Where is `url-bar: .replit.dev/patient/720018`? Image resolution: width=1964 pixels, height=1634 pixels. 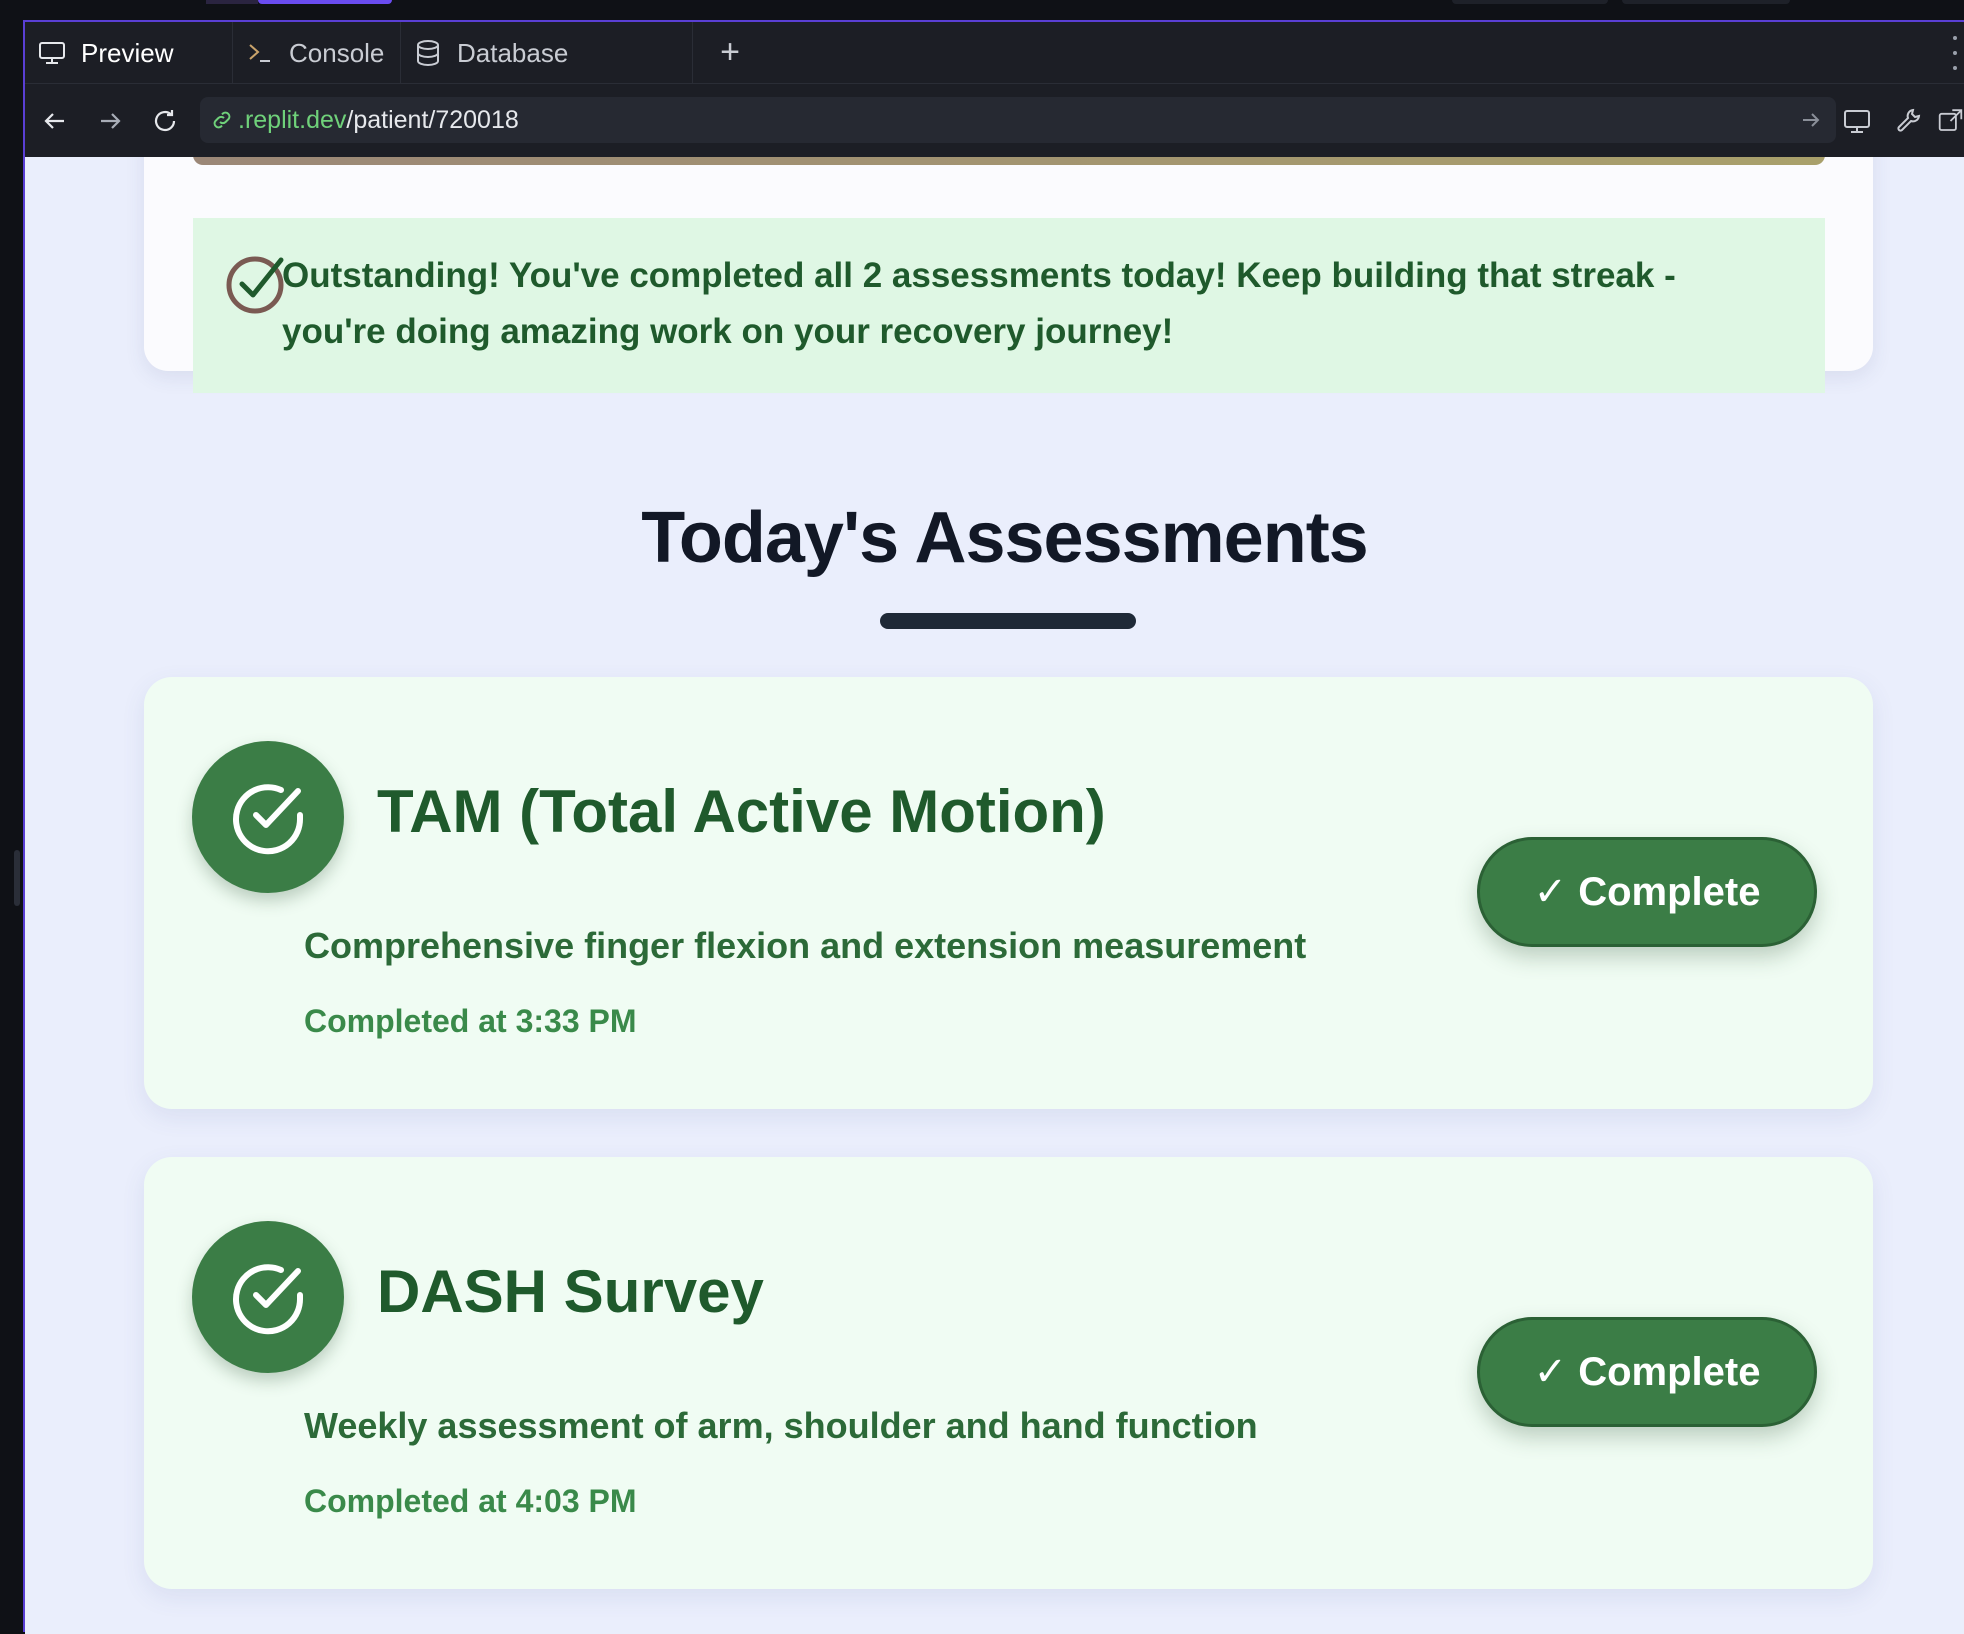 url-bar: .replit.dev/patient/720018 is located at coordinates (994, 120).